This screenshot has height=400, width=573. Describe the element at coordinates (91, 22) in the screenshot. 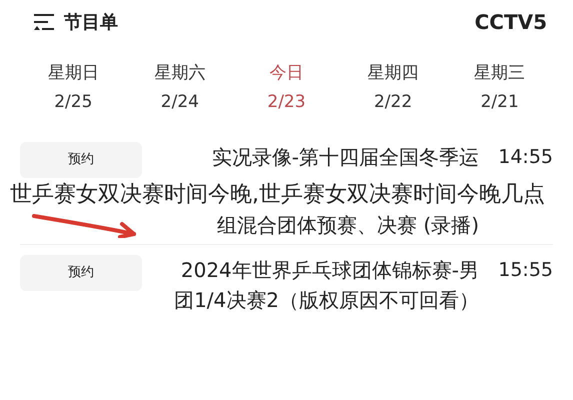

I see `page-title: 节目单` at that location.